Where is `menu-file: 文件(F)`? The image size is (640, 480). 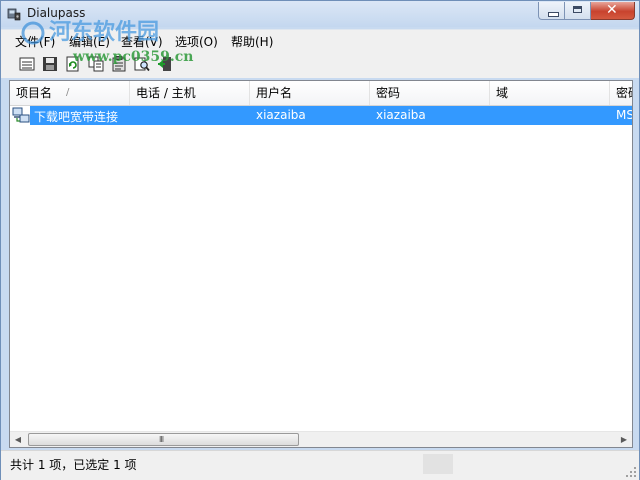 menu-file: 文件(F) is located at coordinates (35, 41).